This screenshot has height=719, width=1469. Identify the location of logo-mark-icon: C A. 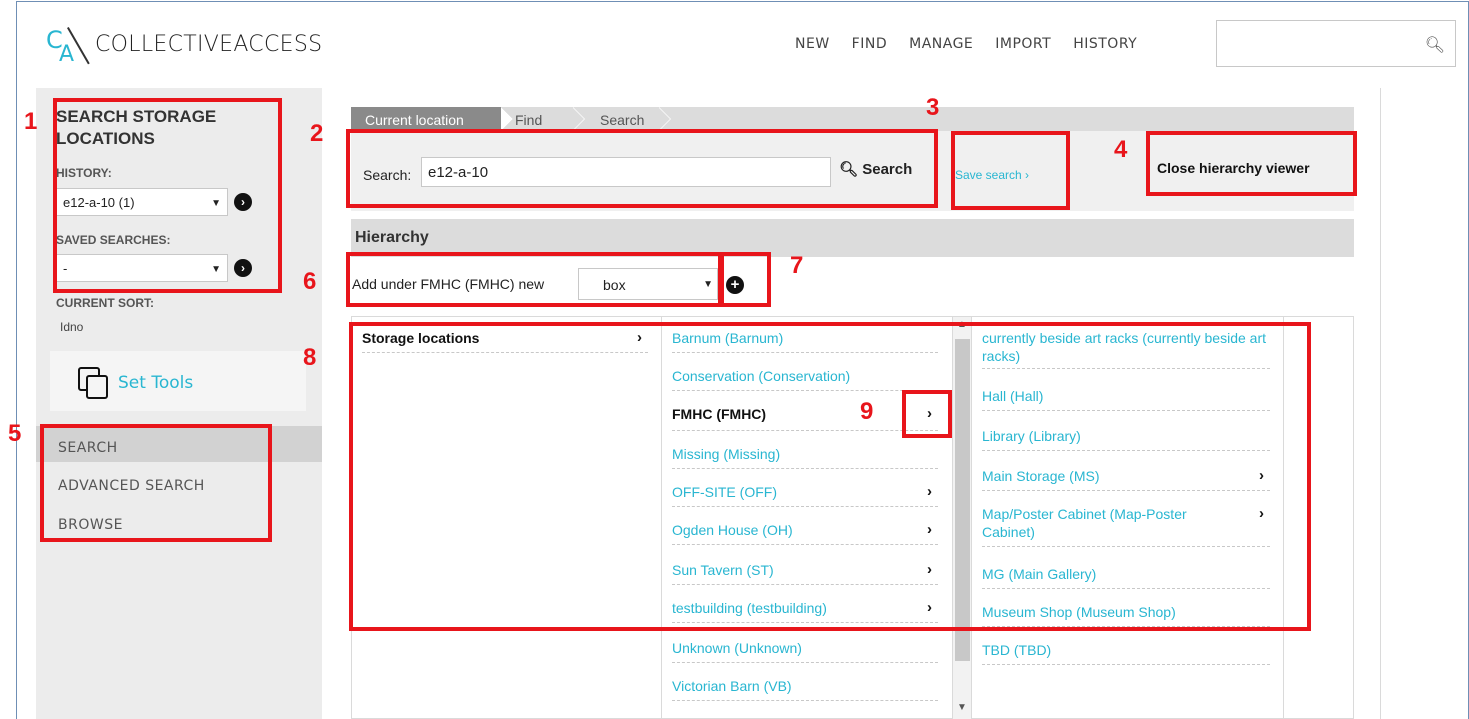
(67, 45).